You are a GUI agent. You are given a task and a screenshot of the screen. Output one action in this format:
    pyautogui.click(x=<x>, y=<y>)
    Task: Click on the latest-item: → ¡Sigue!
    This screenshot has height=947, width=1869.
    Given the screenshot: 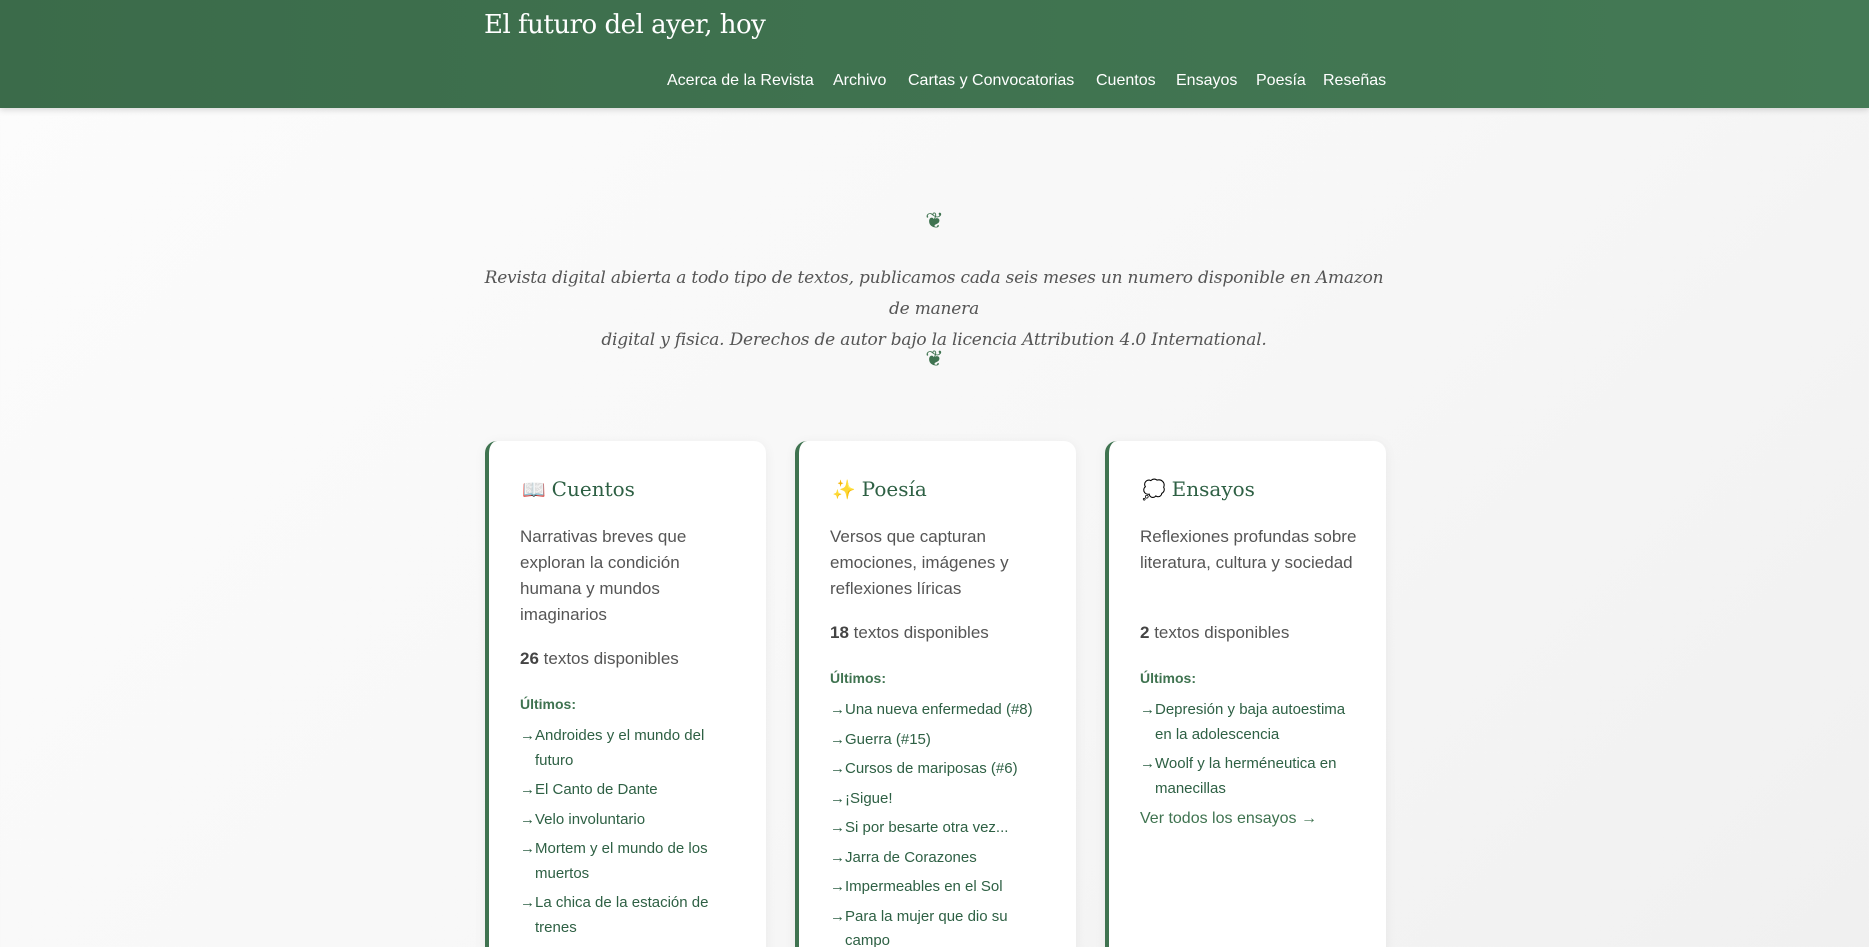 What is the action you would take?
    pyautogui.click(x=941, y=799)
    